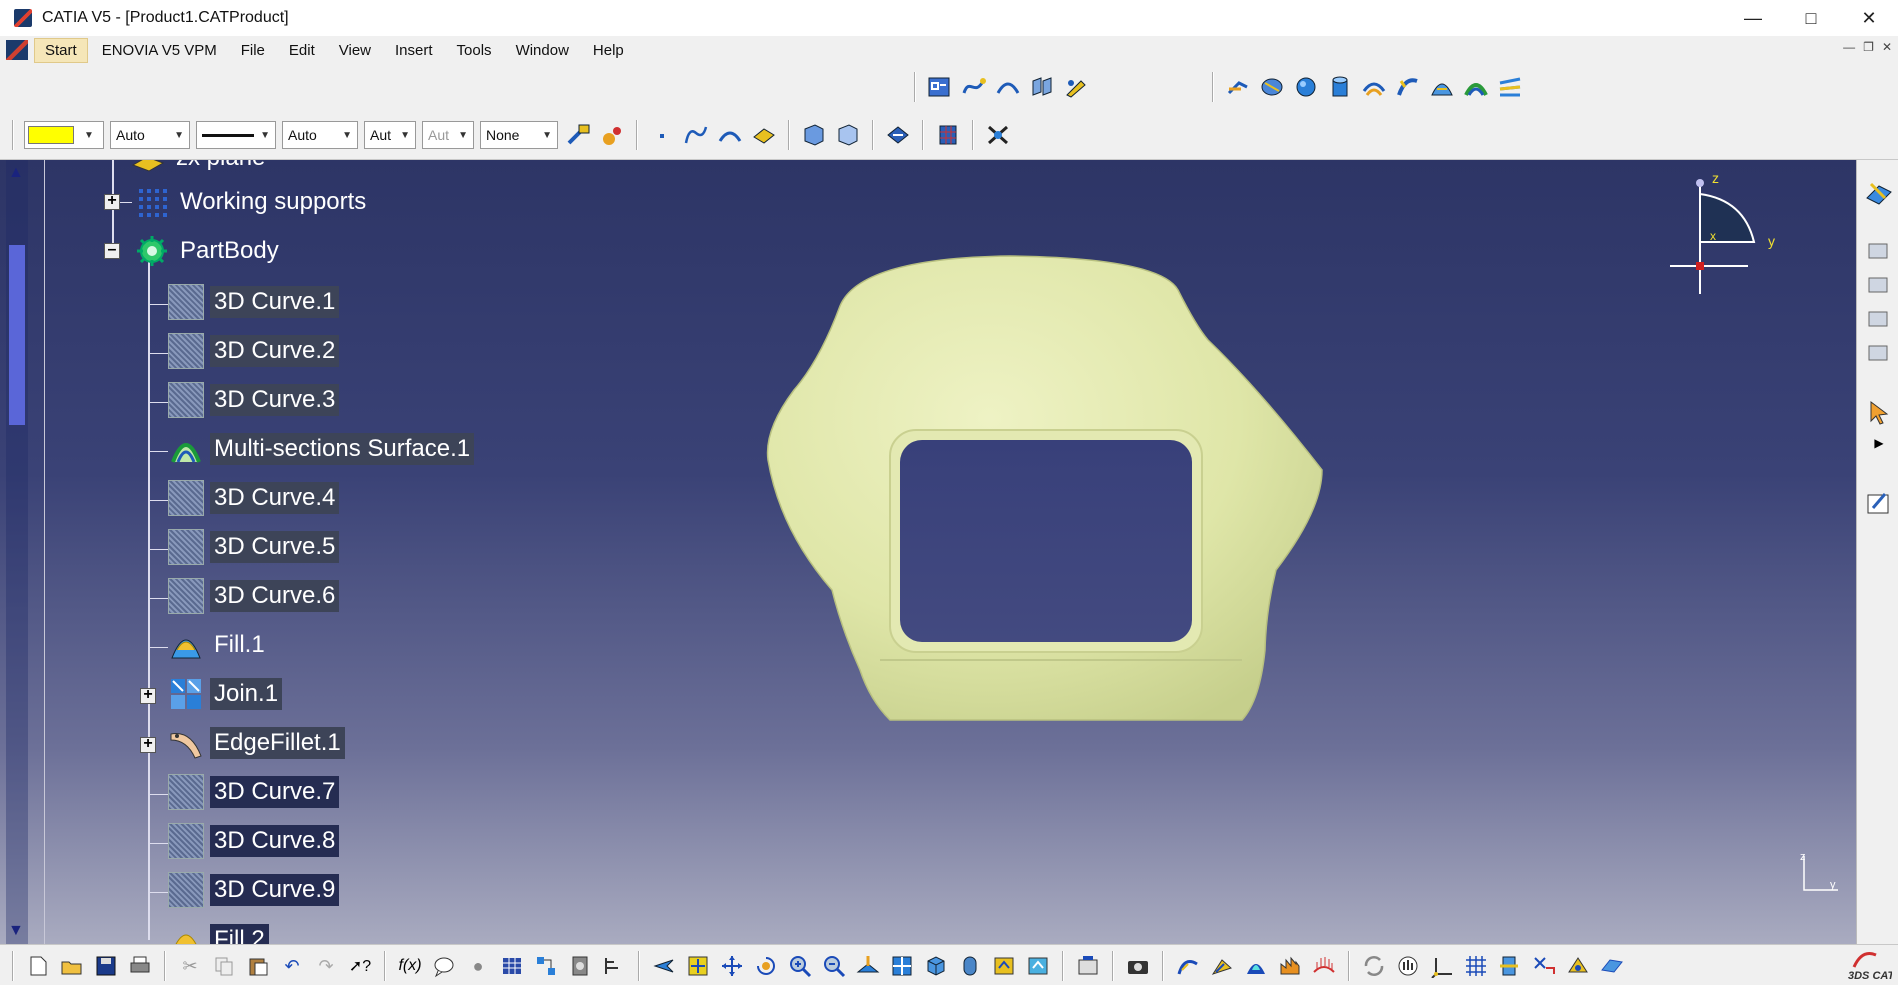  What do you see at coordinates (1887, 47) in the screenshot?
I see `doc-close-icon: ✕` at bounding box center [1887, 47].